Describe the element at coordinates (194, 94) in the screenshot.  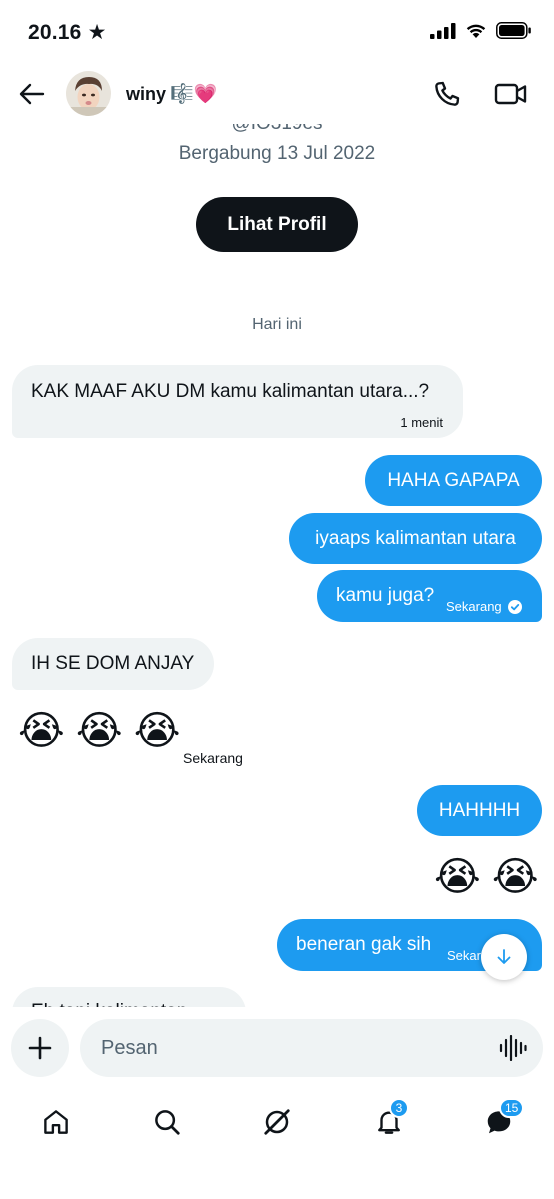
I see `name-emoji: 🎼💗` at that location.